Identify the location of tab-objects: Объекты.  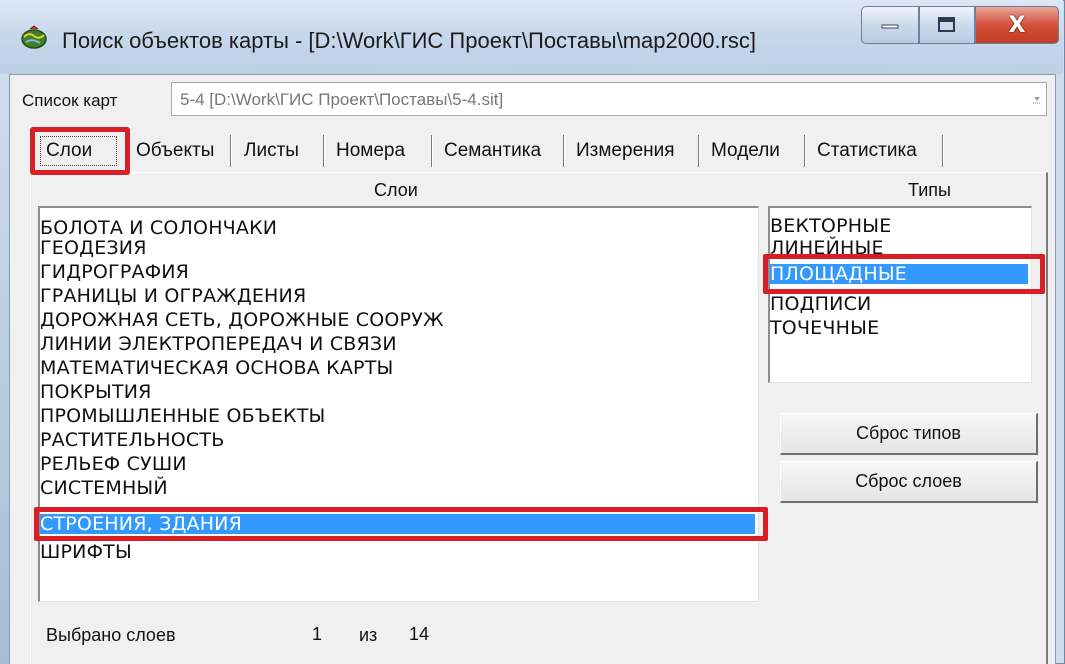
(172, 151).